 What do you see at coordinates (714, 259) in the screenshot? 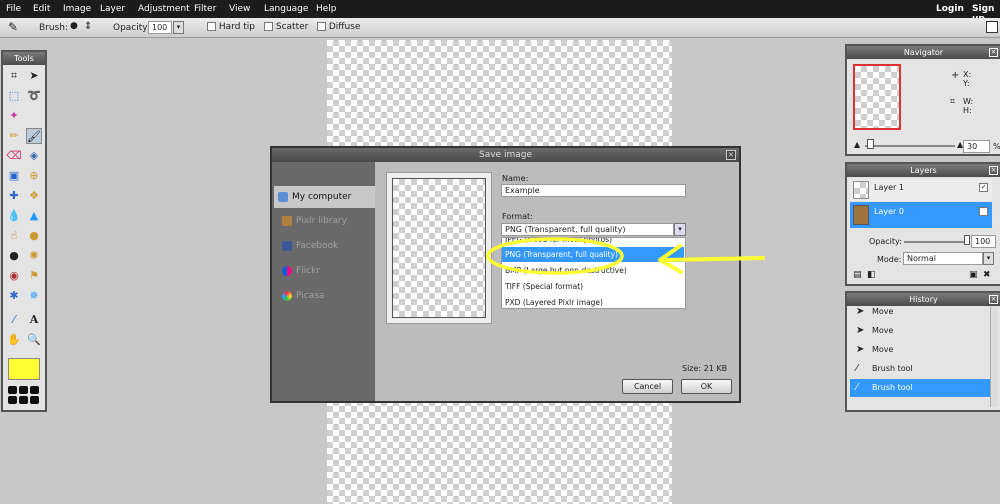
I see `annotation-arrow-shaft` at bounding box center [714, 259].